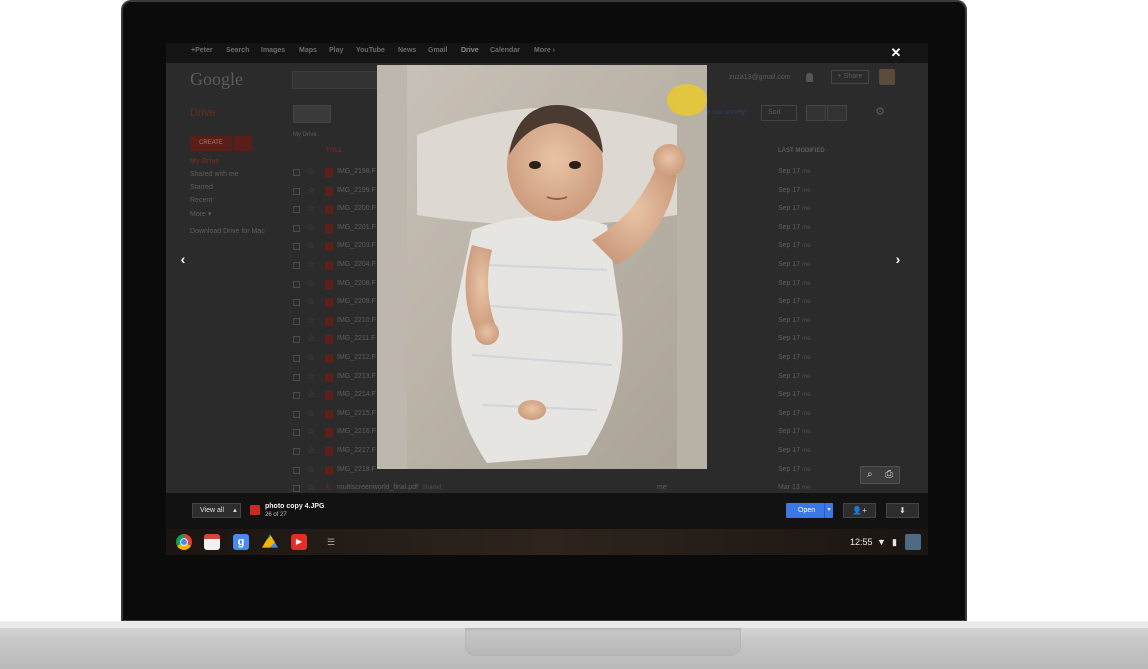  What do you see at coordinates (332, 542) in the screenshot?
I see `app-launcher-icon: ☰` at bounding box center [332, 542].